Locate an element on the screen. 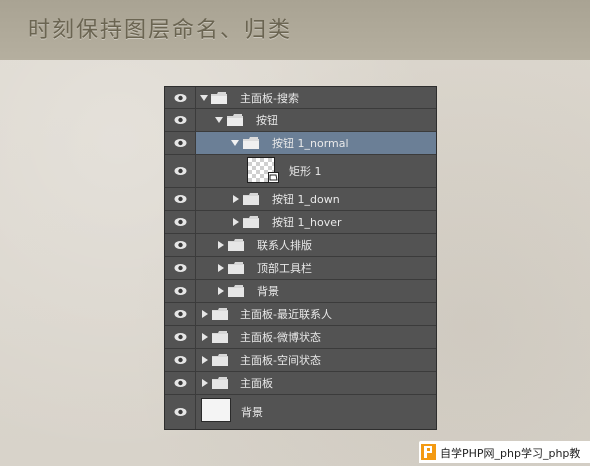 Image resolution: width=590 pixels, height=466 pixels. layer-name: 联系人排版 is located at coordinates (284, 245).